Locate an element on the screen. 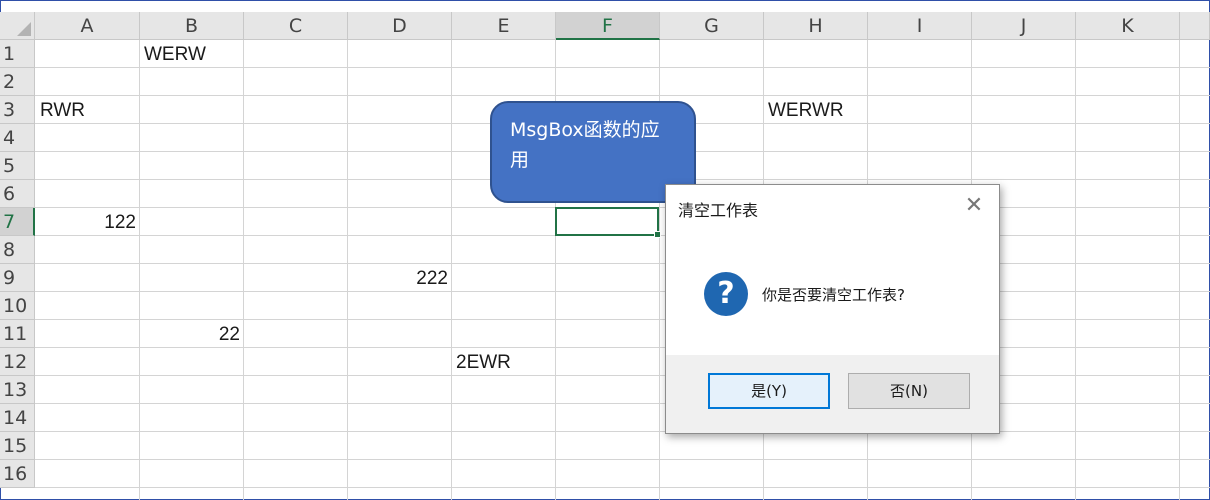 The width and height of the screenshot is (1210, 500). cell-e12: 2EWR is located at coordinates (483, 363).